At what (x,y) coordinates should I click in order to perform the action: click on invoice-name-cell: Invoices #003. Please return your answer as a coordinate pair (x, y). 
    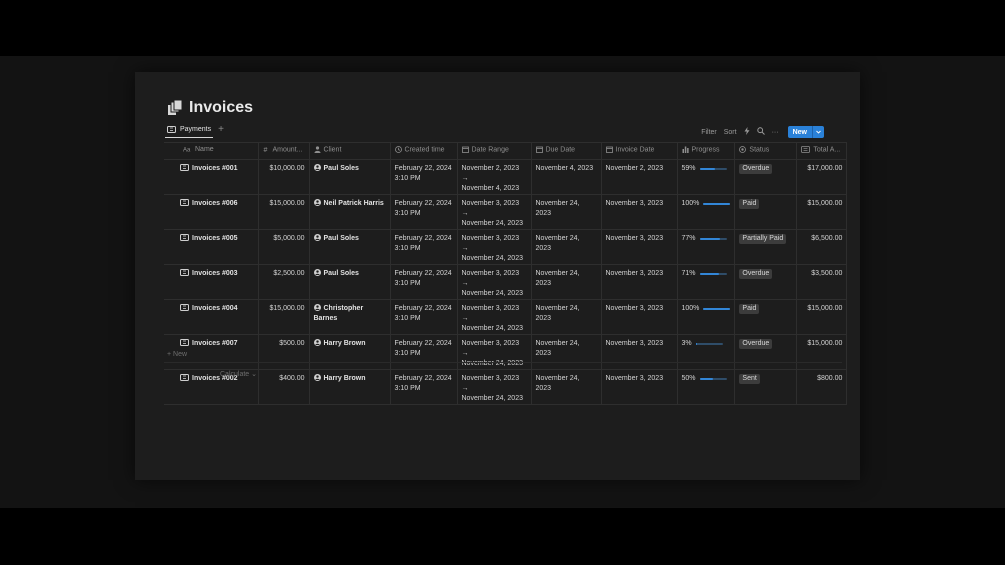
    Looking at the image, I should click on (211, 282).